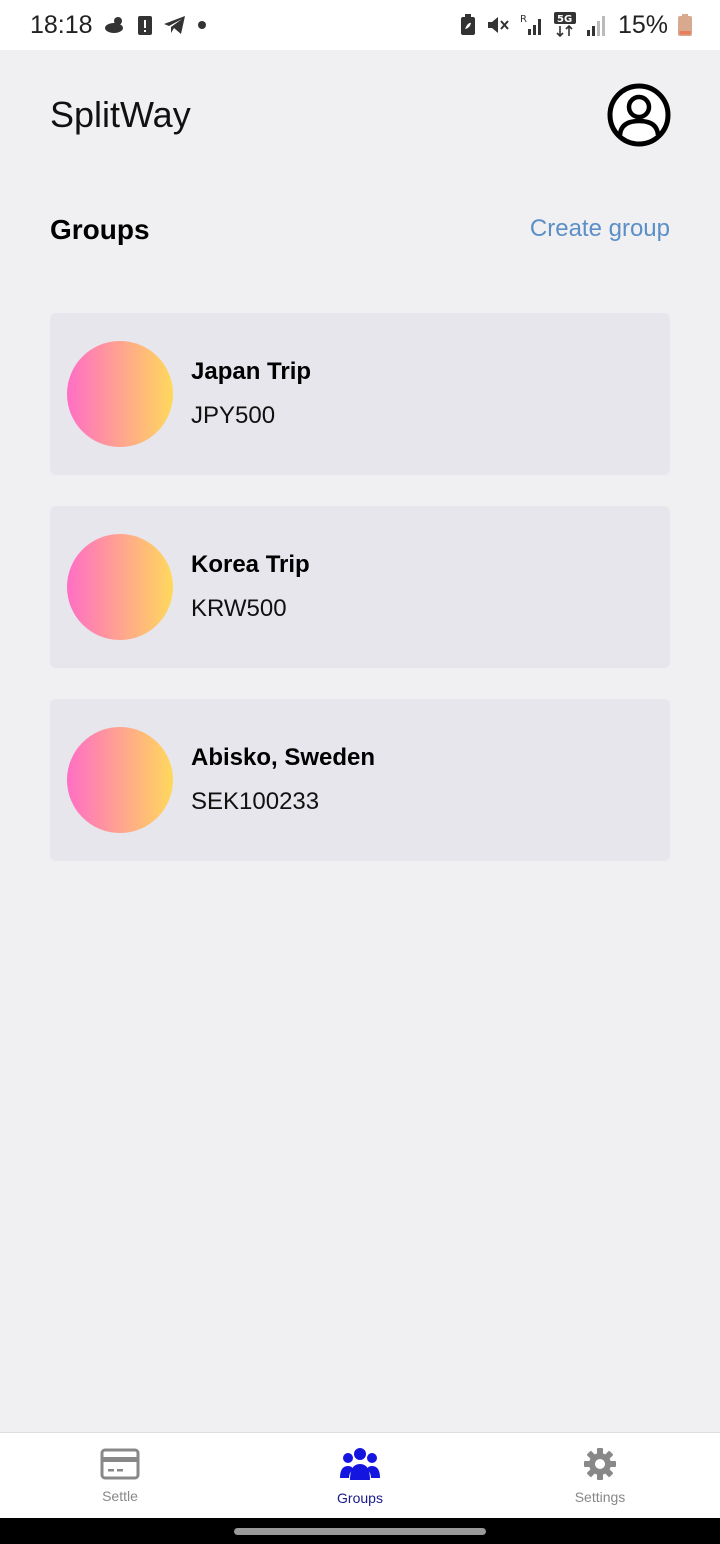 This screenshot has height=1544, width=720. What do you see at coordinates (250, 564) in the screenshot?
I see `group-name: Korea Trip` at bounding box center [250, 564].